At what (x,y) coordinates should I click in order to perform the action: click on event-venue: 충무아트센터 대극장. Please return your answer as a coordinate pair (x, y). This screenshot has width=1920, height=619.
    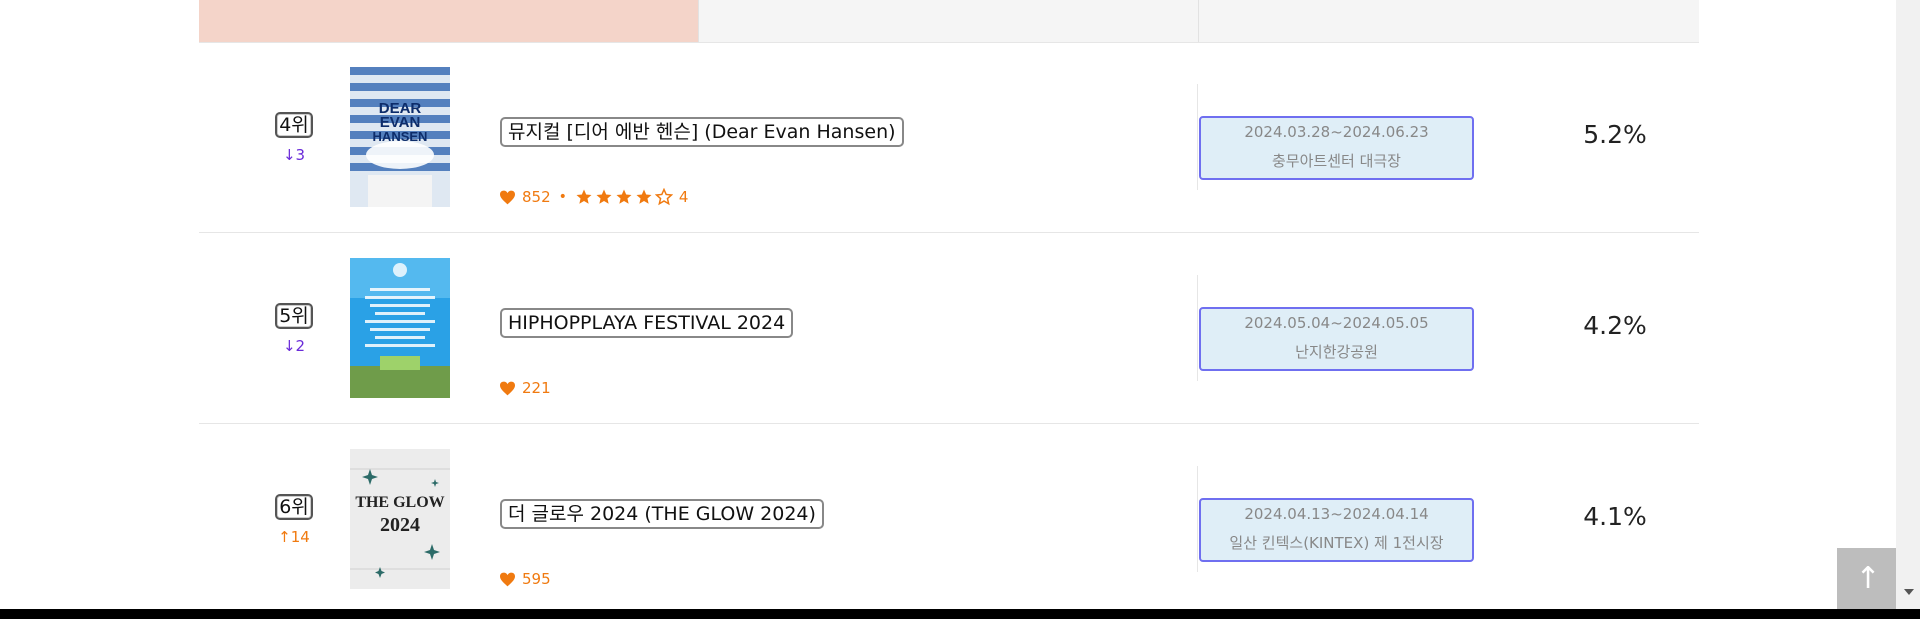
    Looking at the image, I should click on (1336, 161).